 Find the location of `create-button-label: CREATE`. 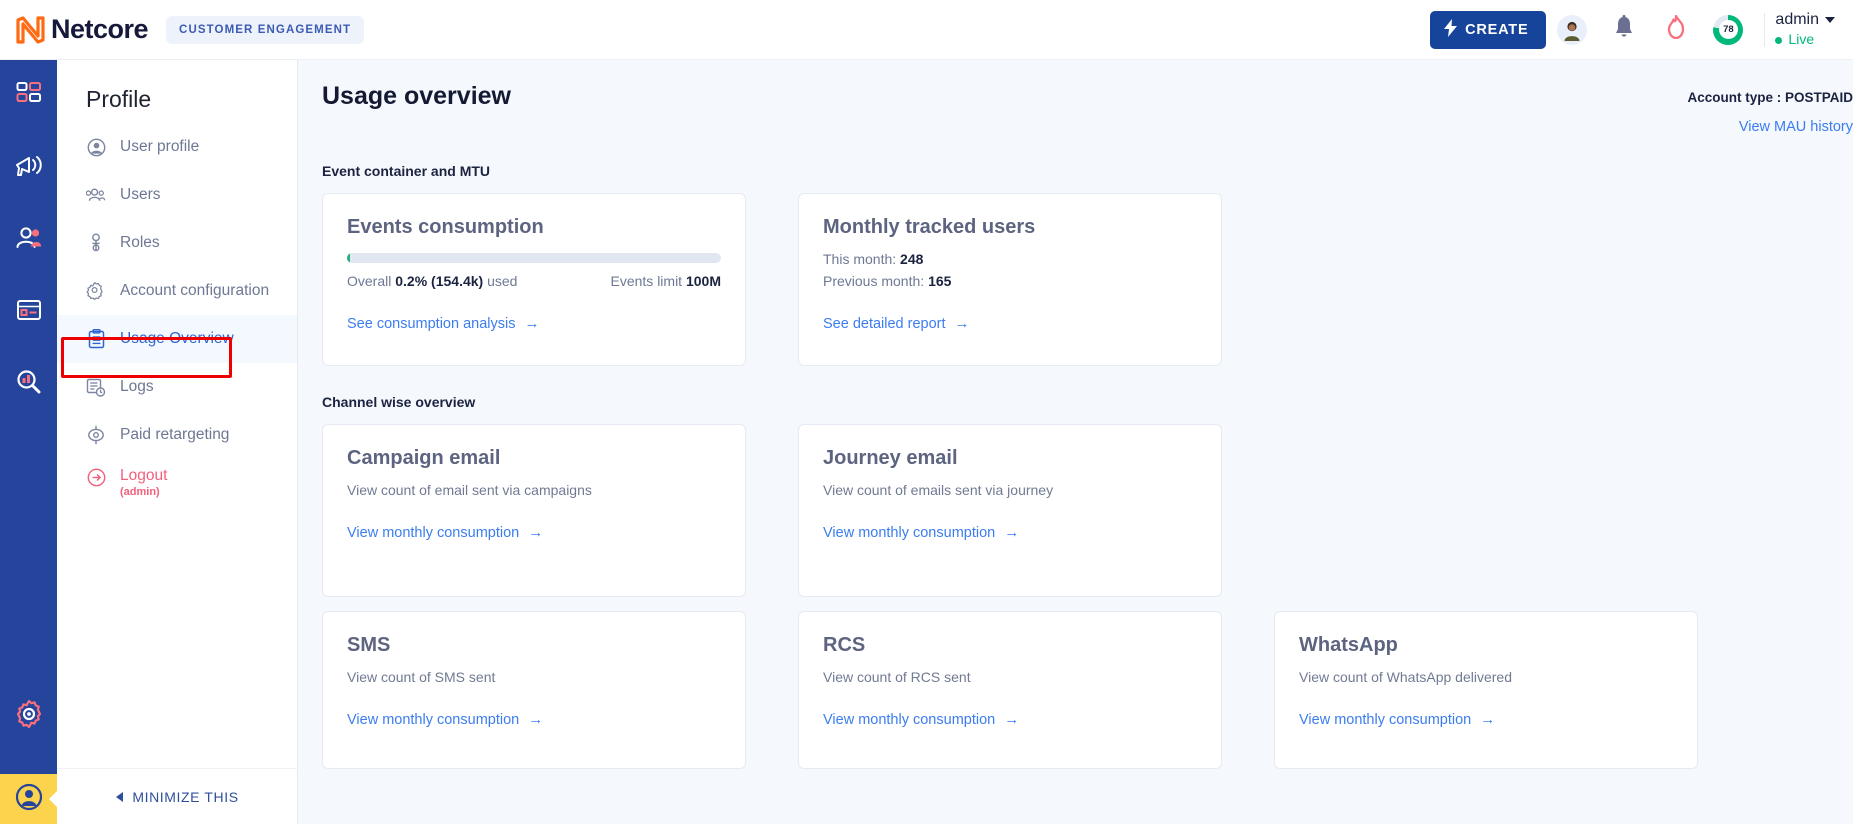

create-button-label: CREATE is located at coordinates (1497, 29).